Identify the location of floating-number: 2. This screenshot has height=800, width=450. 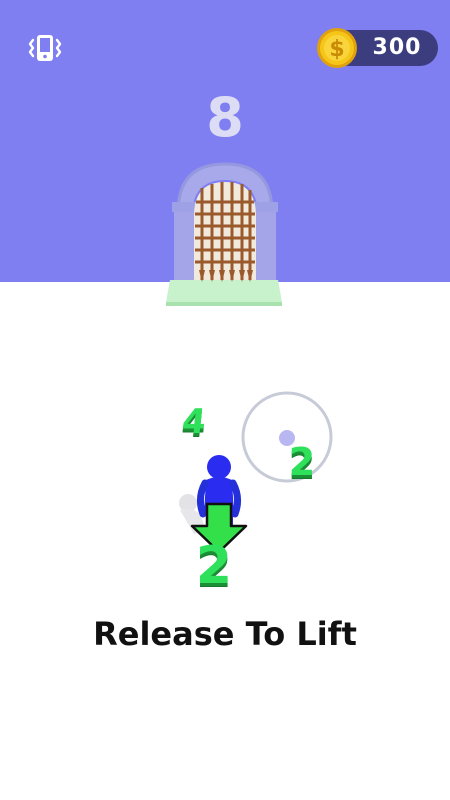
(302, 462).